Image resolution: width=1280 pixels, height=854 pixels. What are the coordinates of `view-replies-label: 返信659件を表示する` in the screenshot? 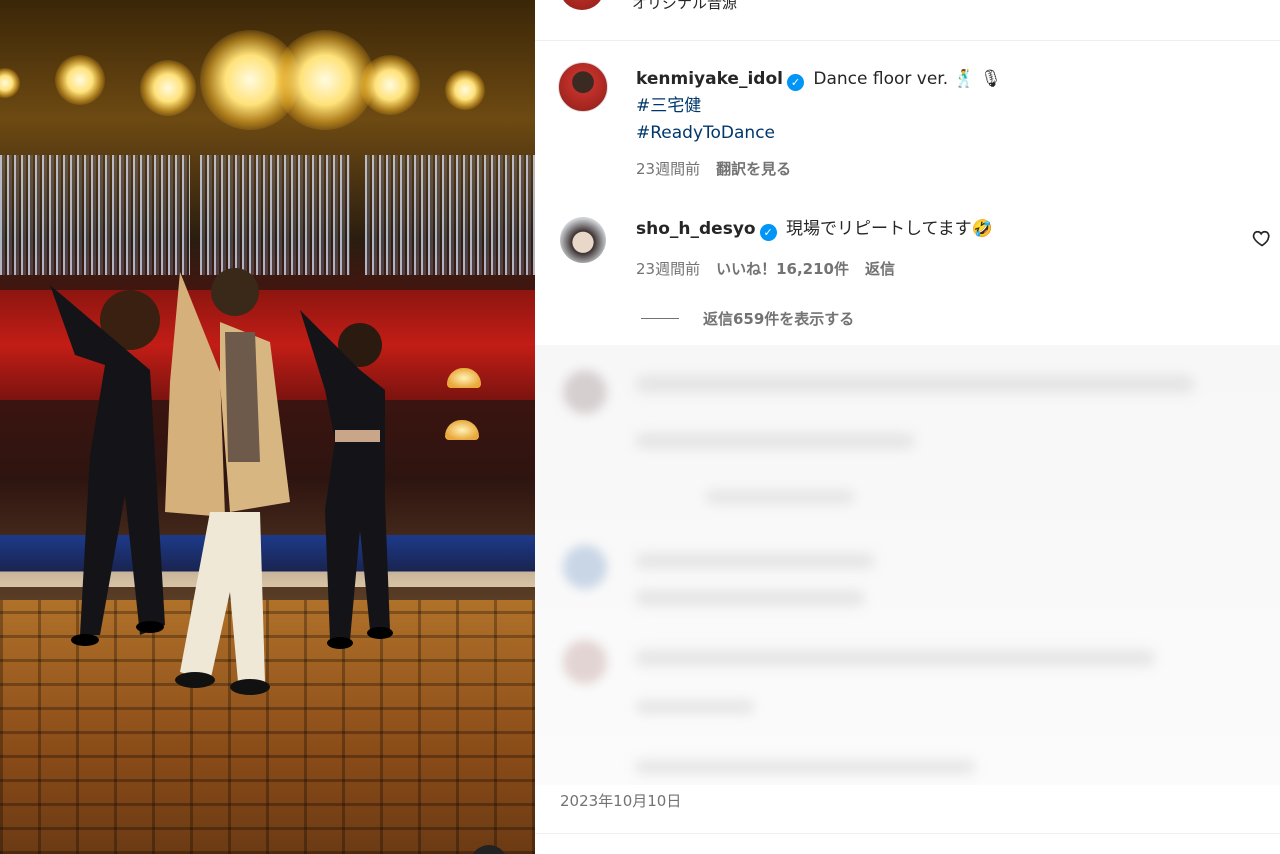 It's located at (779, 319).